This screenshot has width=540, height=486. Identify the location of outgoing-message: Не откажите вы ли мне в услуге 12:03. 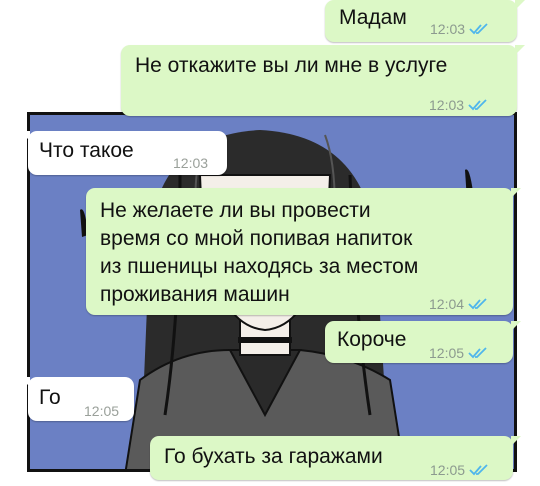
(323, 82).